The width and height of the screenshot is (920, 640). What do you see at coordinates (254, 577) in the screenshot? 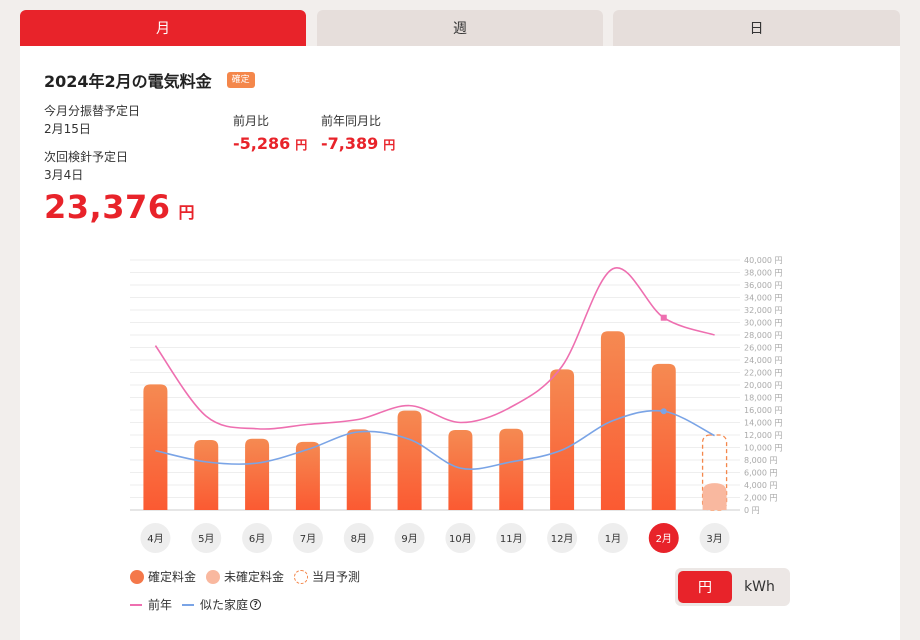
I see `legend-unconfirmed-label: 未確定料金` at bounding box center [254, 577].